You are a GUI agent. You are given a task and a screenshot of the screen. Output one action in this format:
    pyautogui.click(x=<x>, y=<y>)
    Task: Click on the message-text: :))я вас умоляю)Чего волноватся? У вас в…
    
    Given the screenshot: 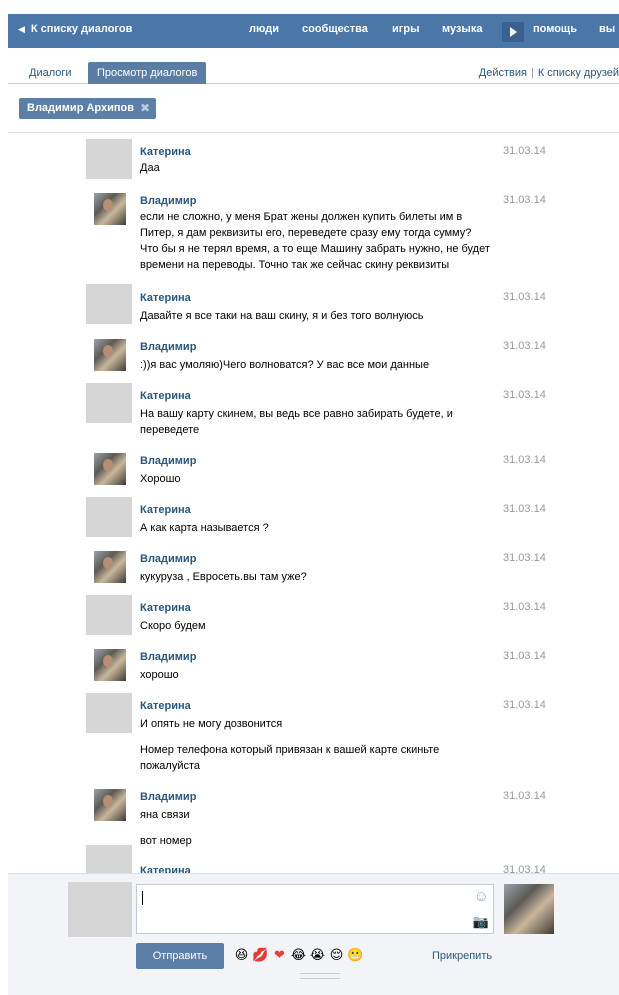 What is the action you would take?
    pyautogui.click(x=285, y=365)
    